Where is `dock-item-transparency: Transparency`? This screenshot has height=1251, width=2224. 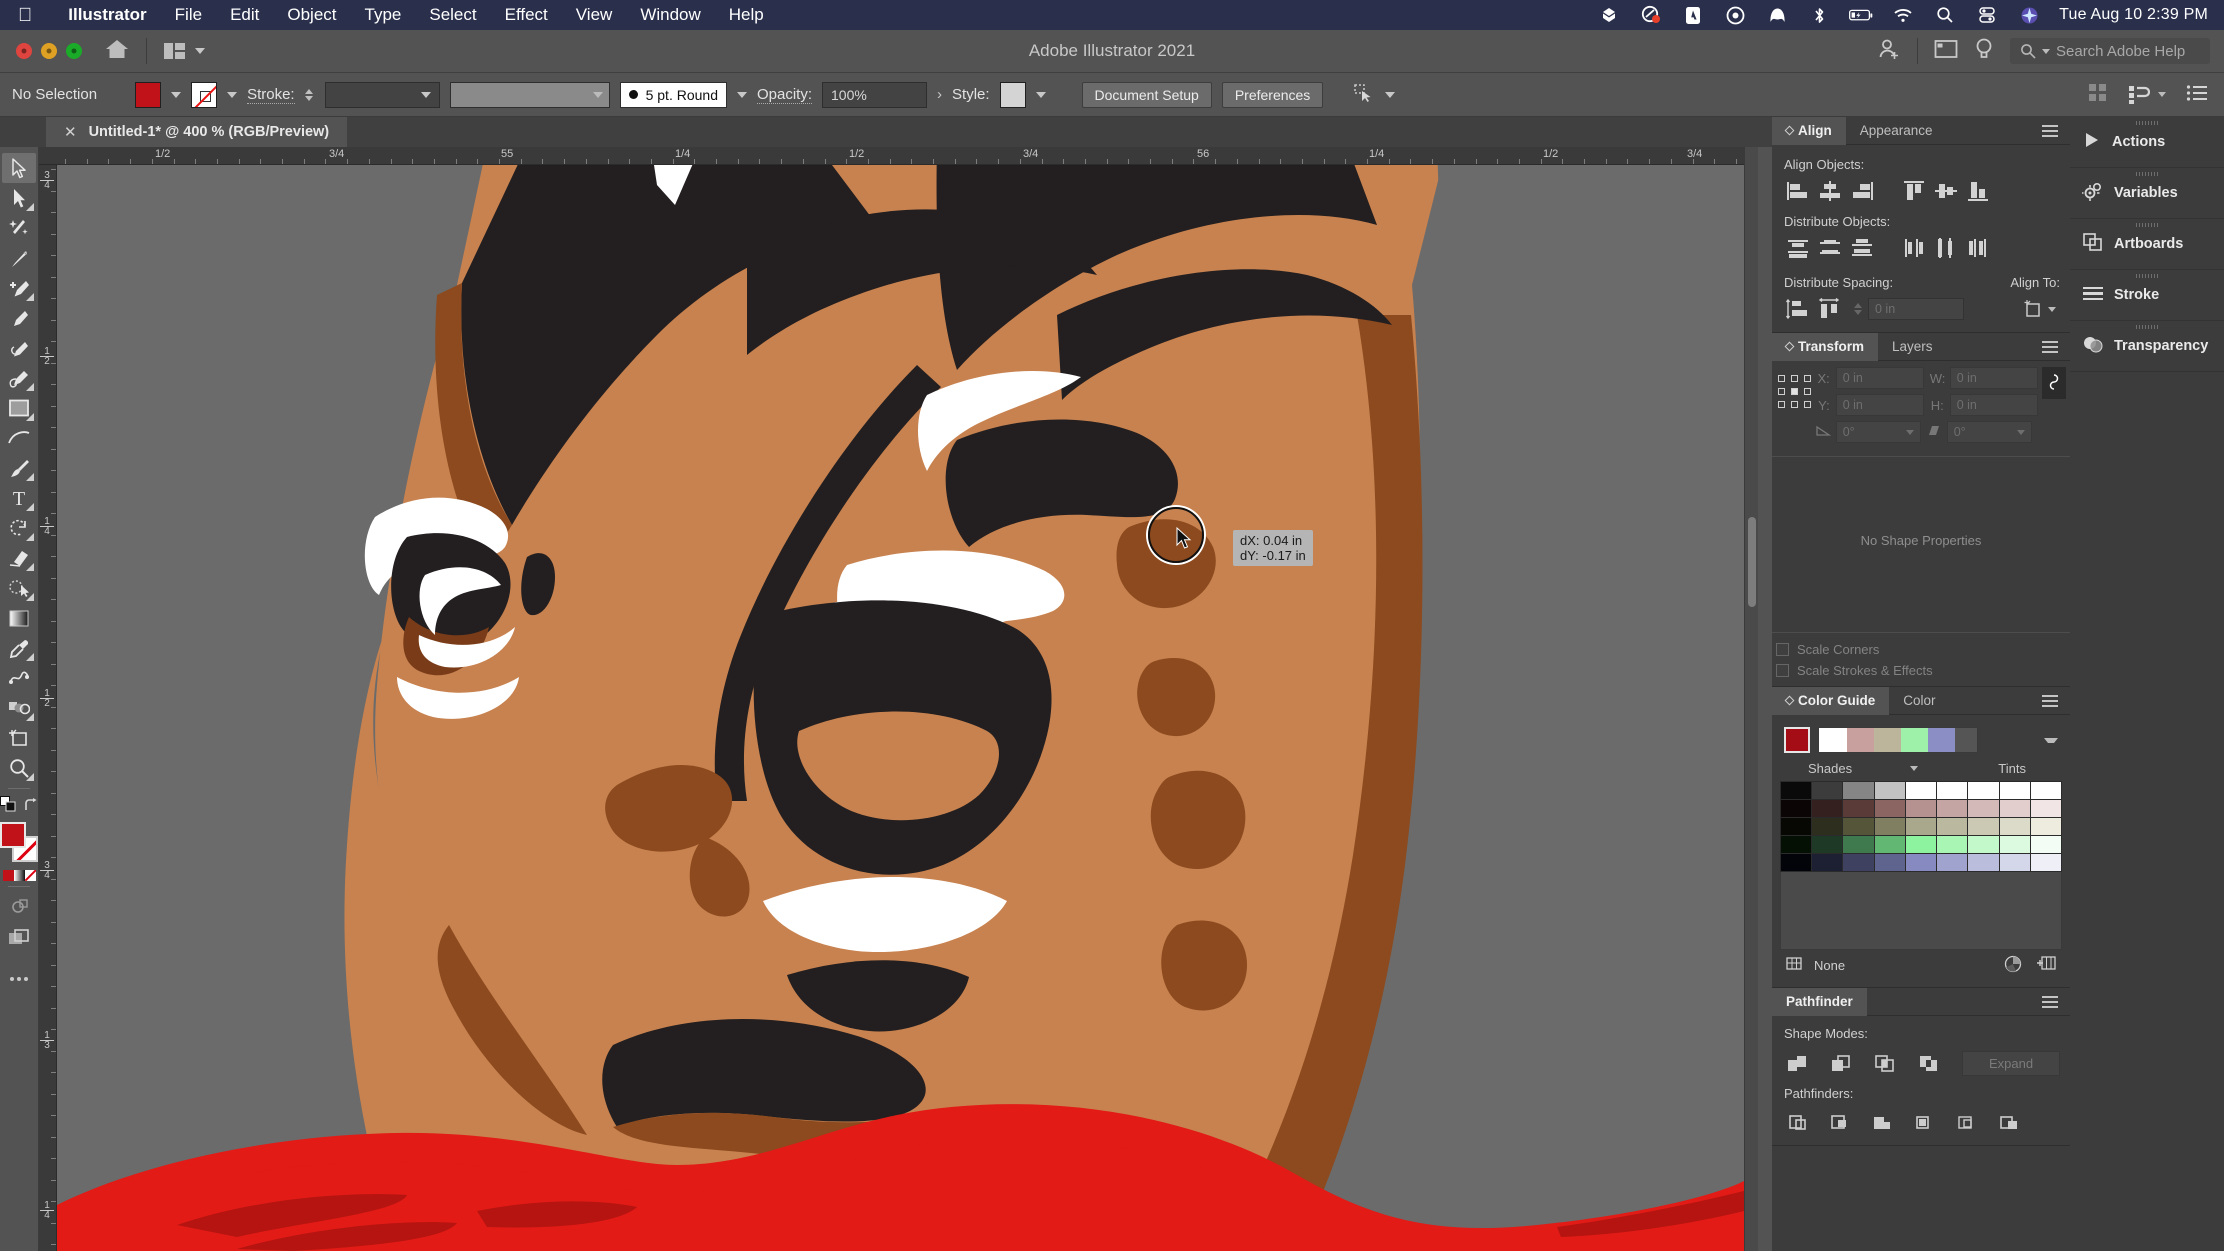 dock-item-transparency: Transparency is located at coordinates (2147, 346).